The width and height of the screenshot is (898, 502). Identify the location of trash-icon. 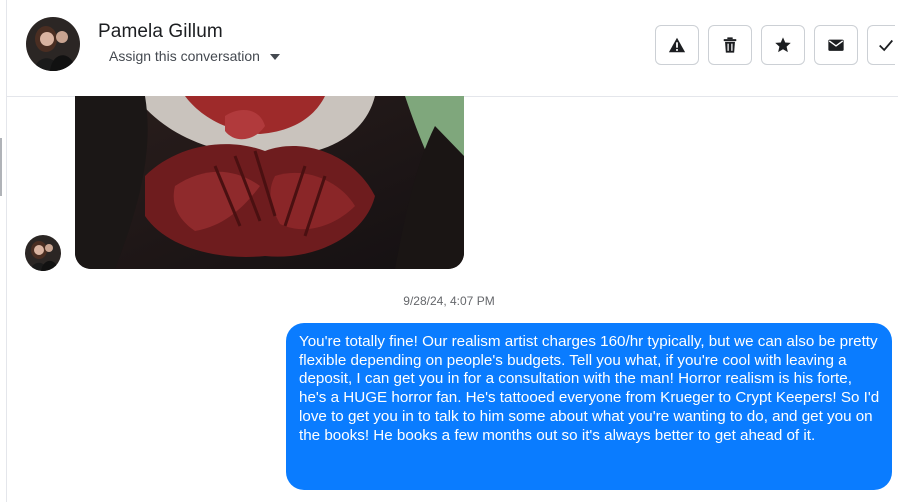
(730, 45).